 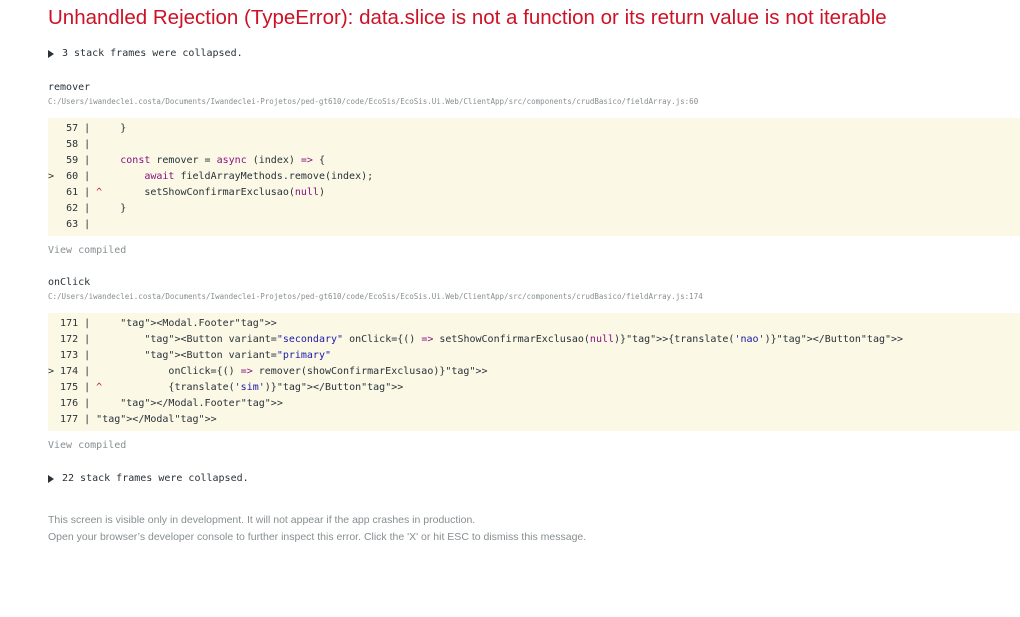 I want to click on collapsed-frames-label: 22 stack frames were collapsed., so click(x=155, y=478).